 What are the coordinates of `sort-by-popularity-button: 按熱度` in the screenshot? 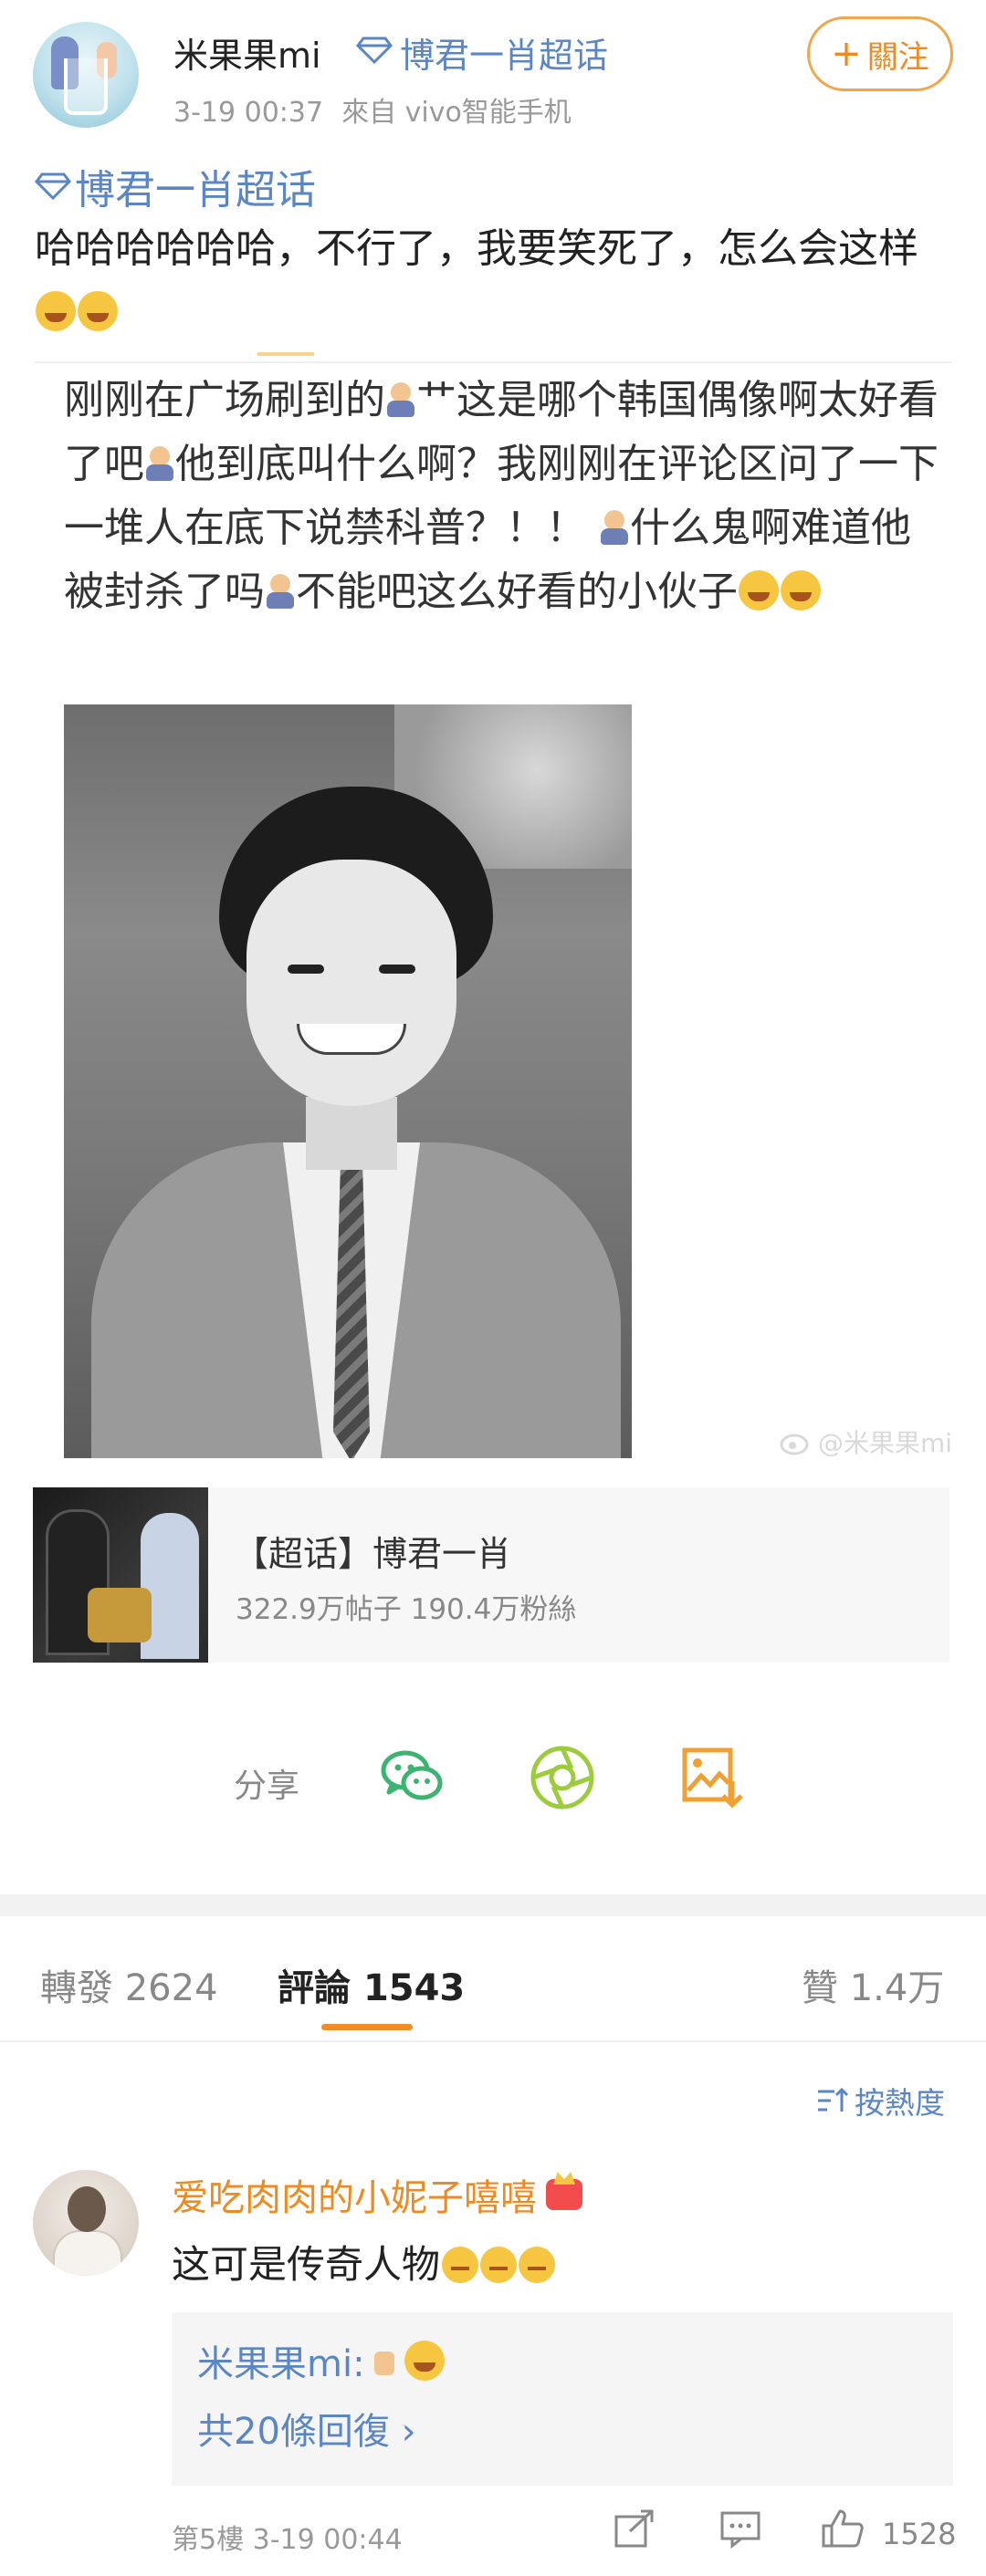 It's located at (880, 2100).